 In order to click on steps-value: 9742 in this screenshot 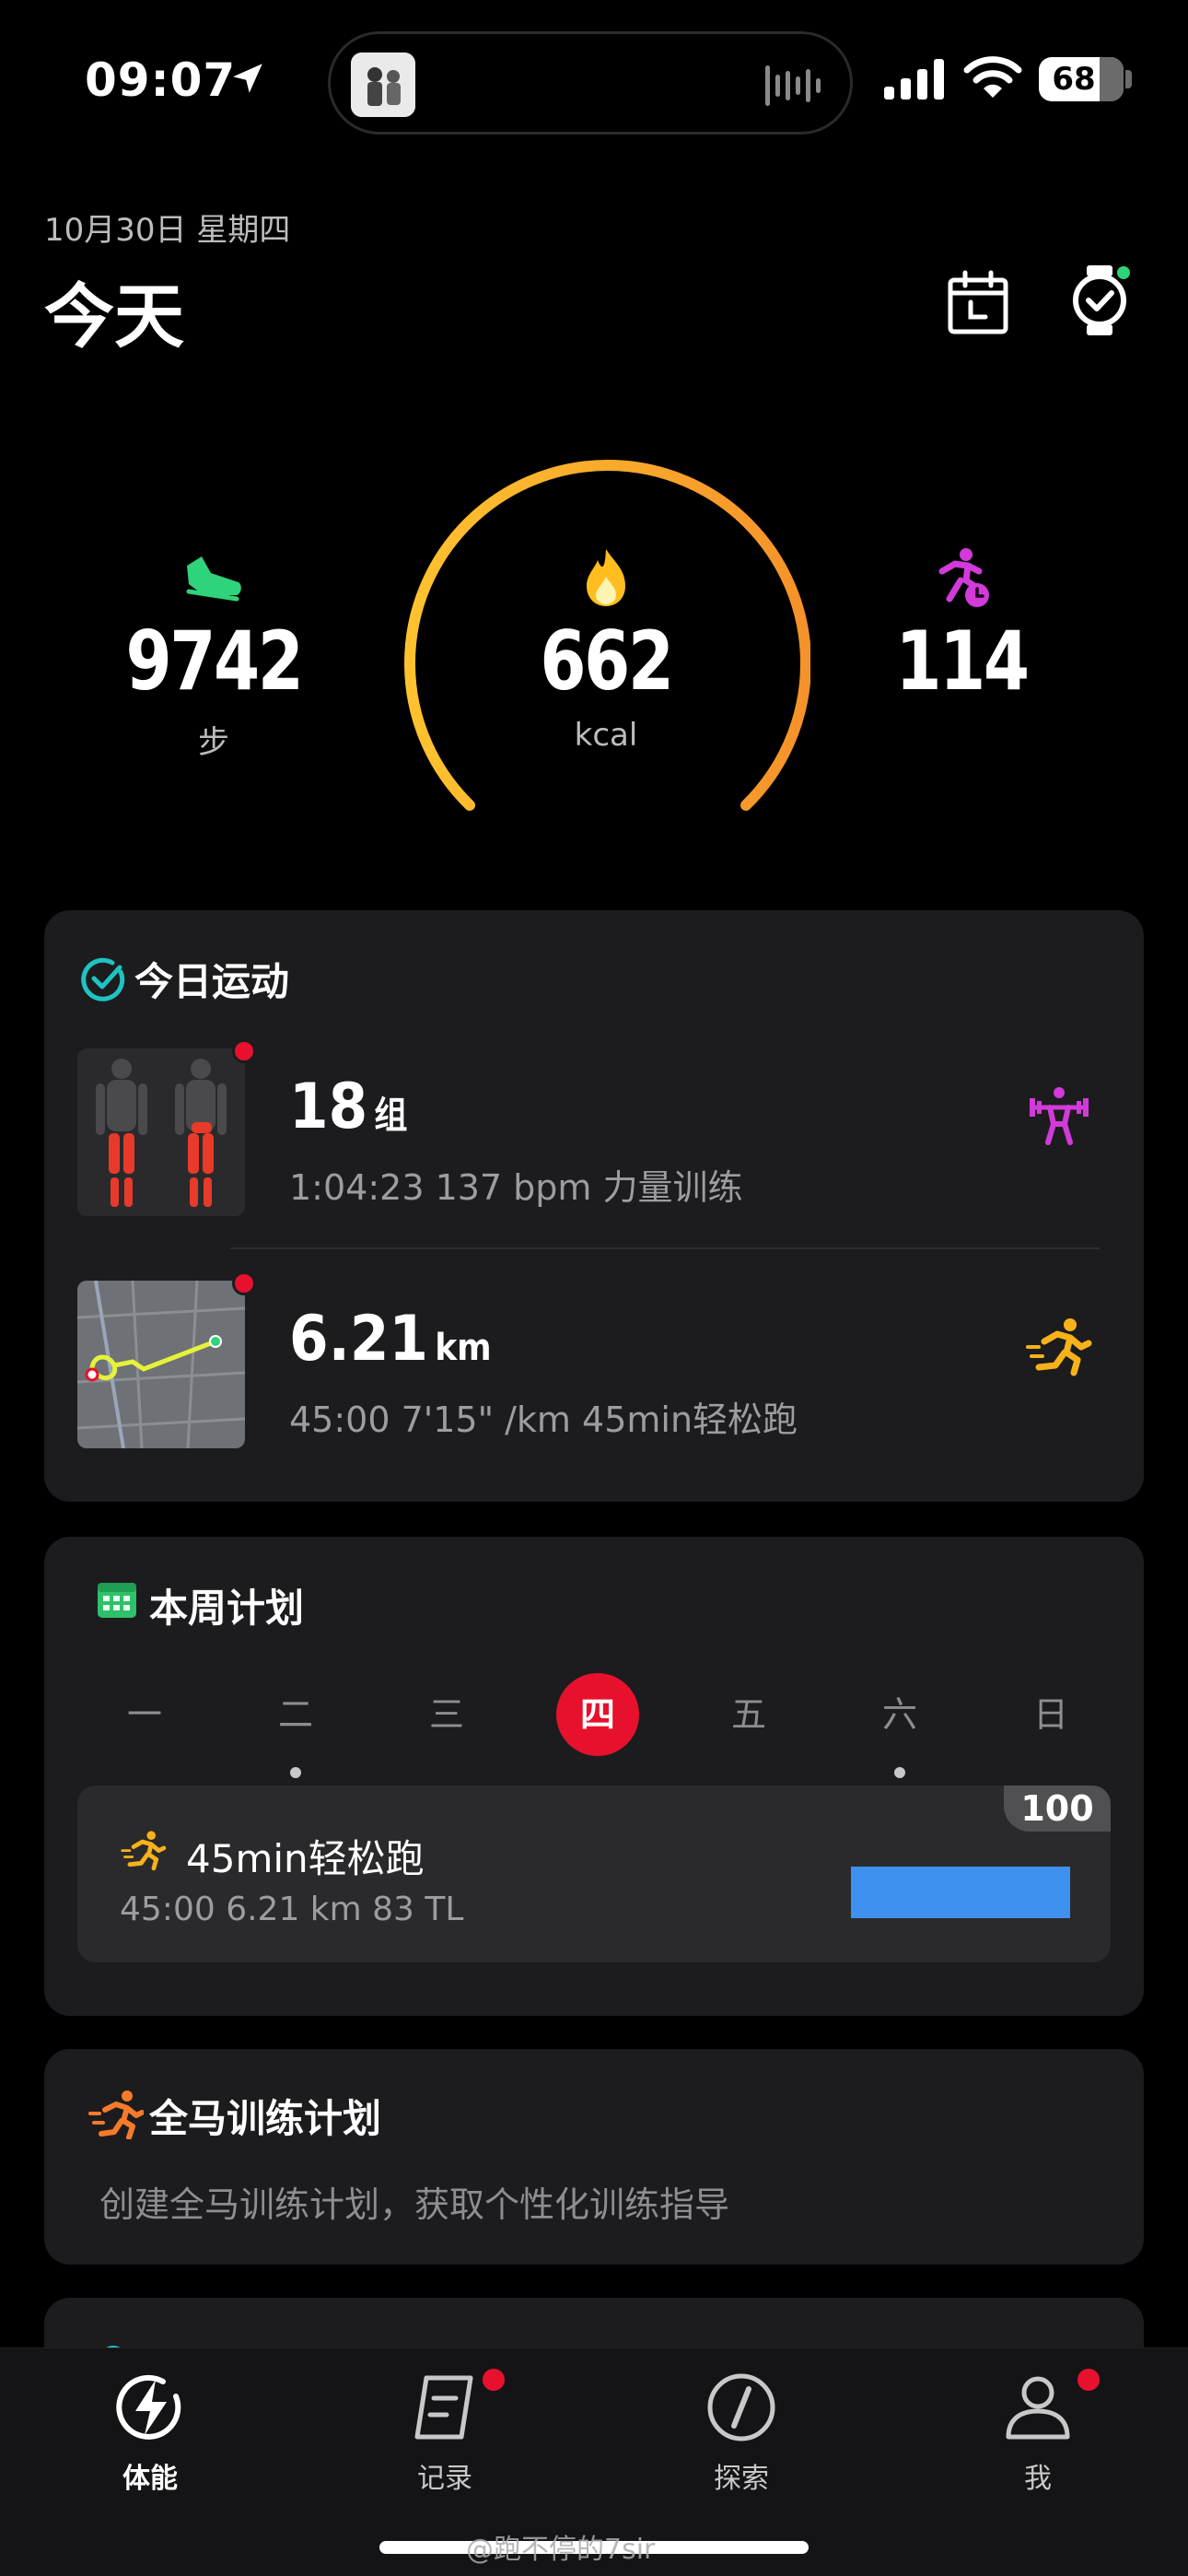, I will do `click(214, 661)`.